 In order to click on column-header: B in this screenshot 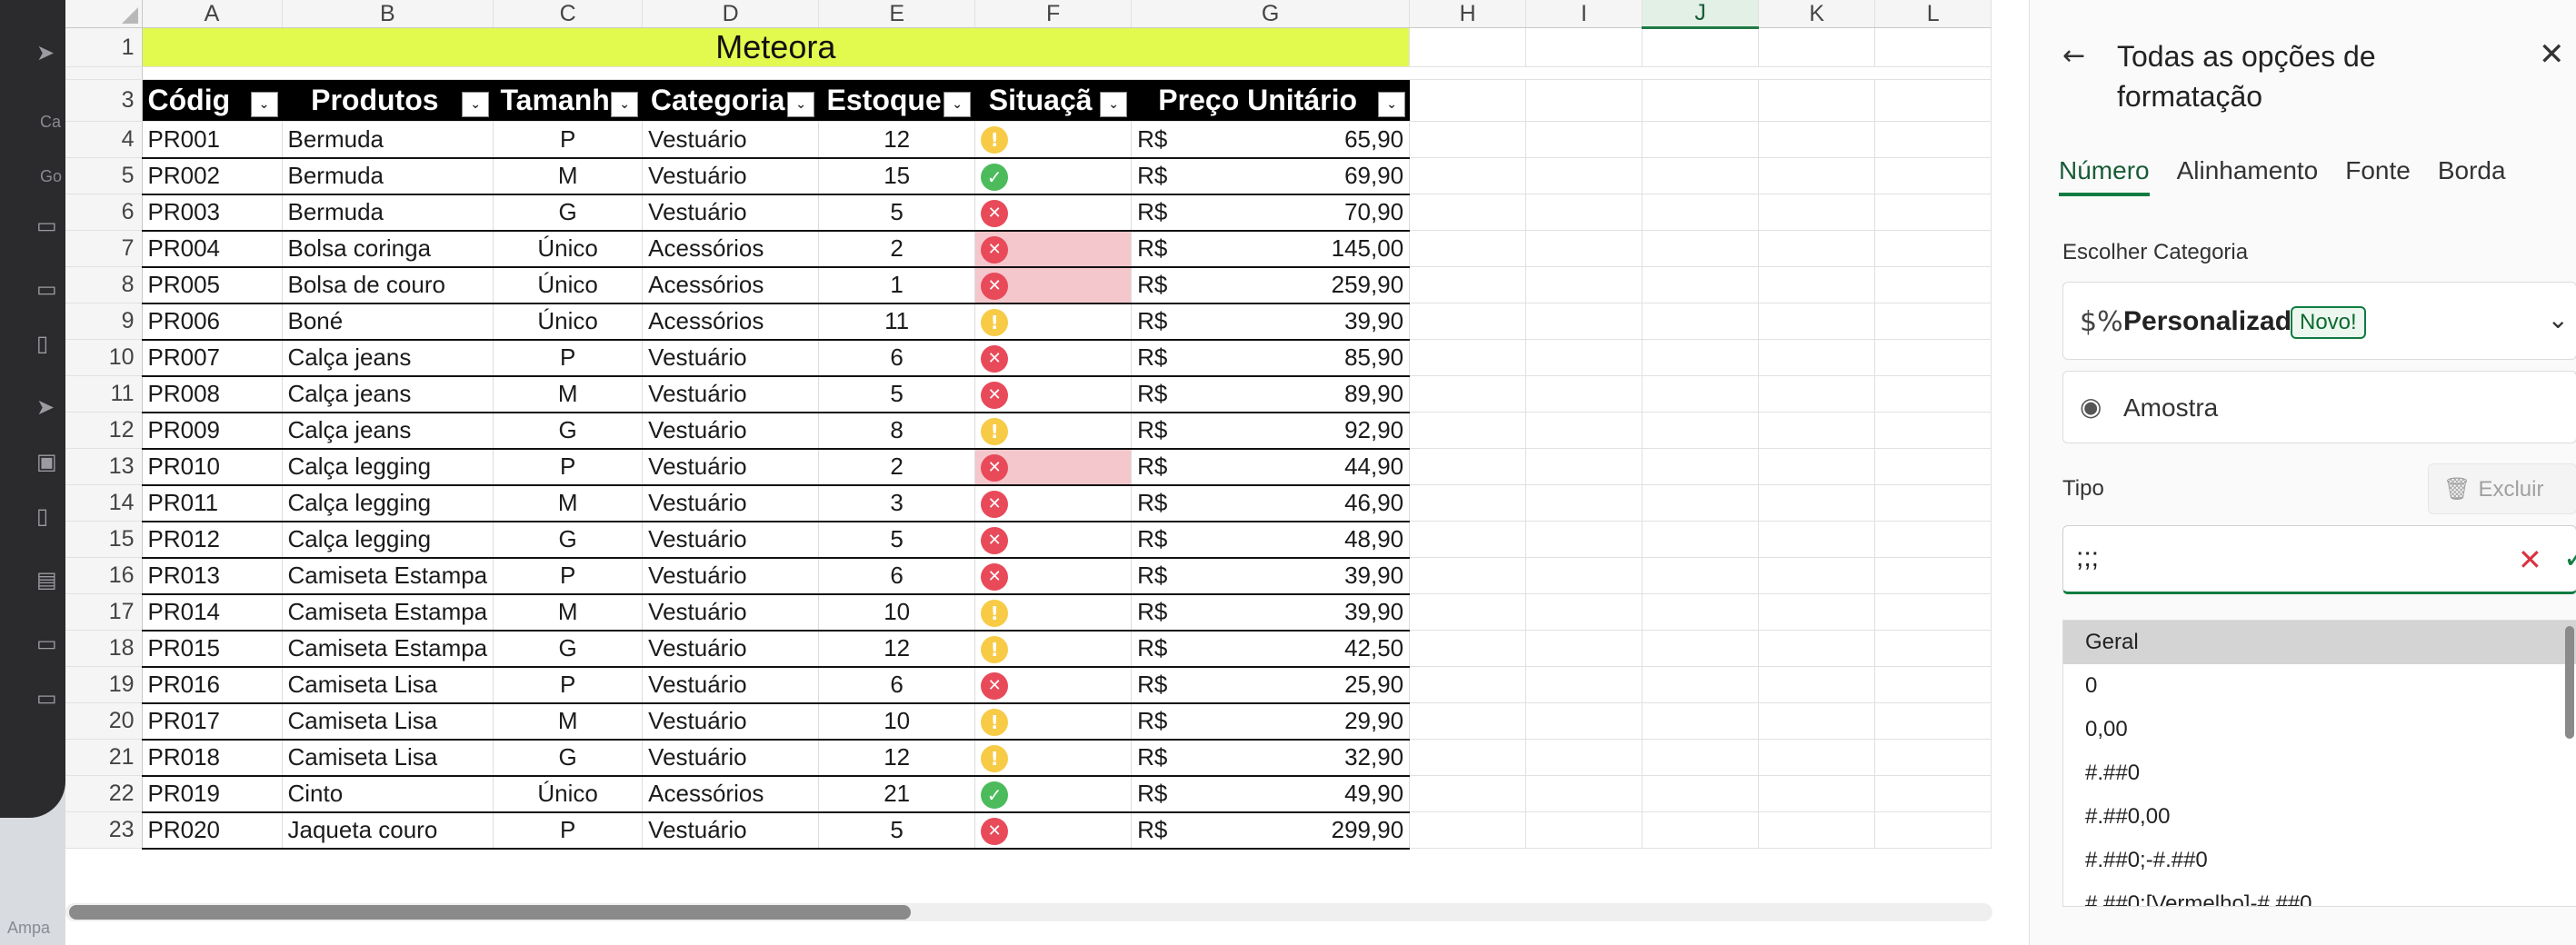, I will do `click(388, 14)`.